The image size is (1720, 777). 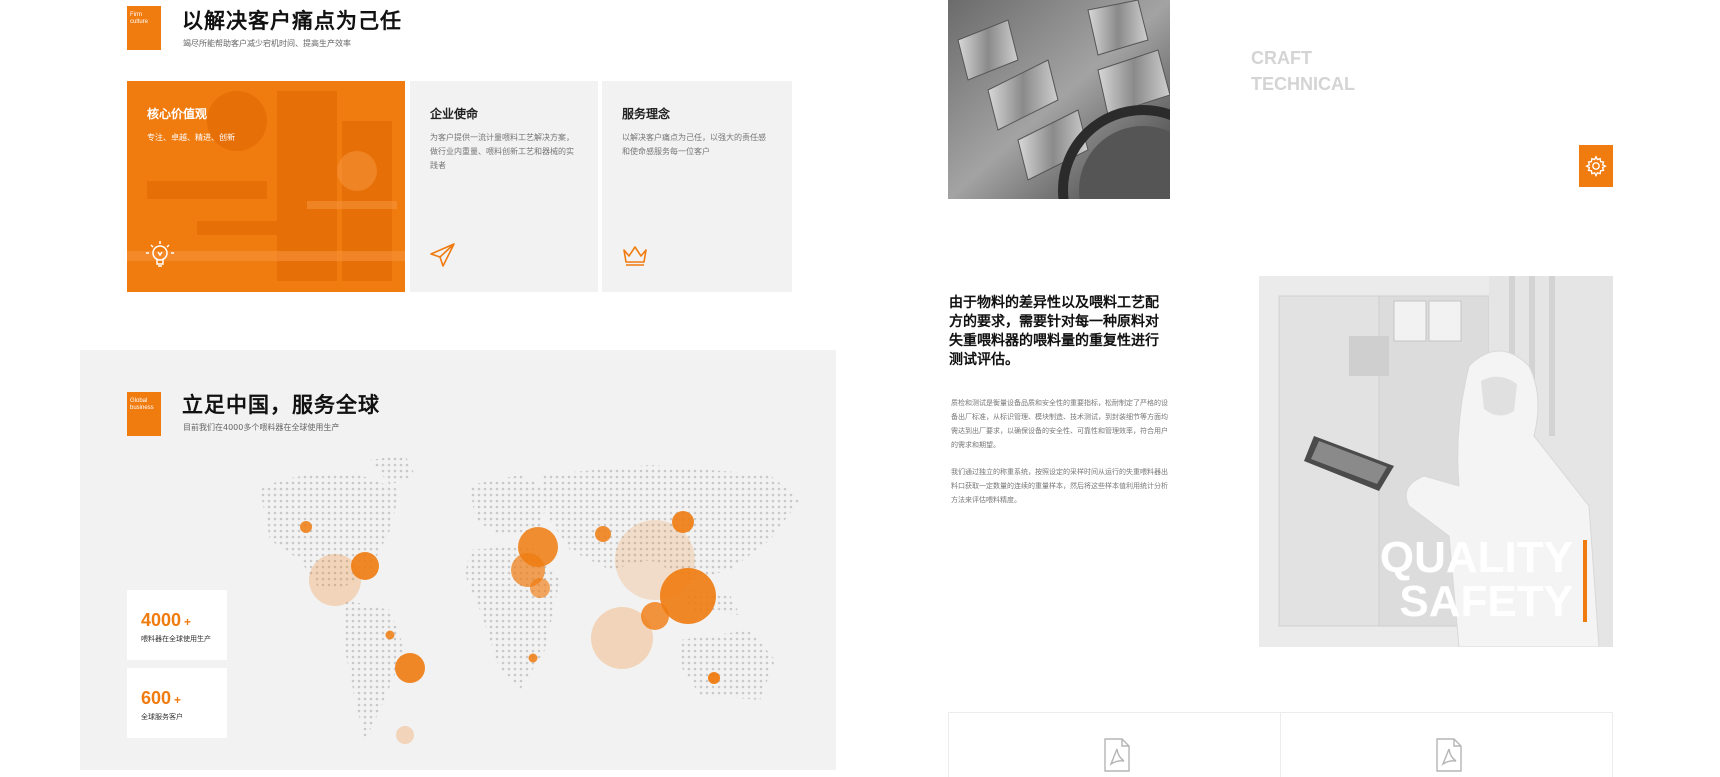 What do you see at coordinates (1059, 99) in the screenshot?
I see `gear-image` at bounding box center [1059, 99].